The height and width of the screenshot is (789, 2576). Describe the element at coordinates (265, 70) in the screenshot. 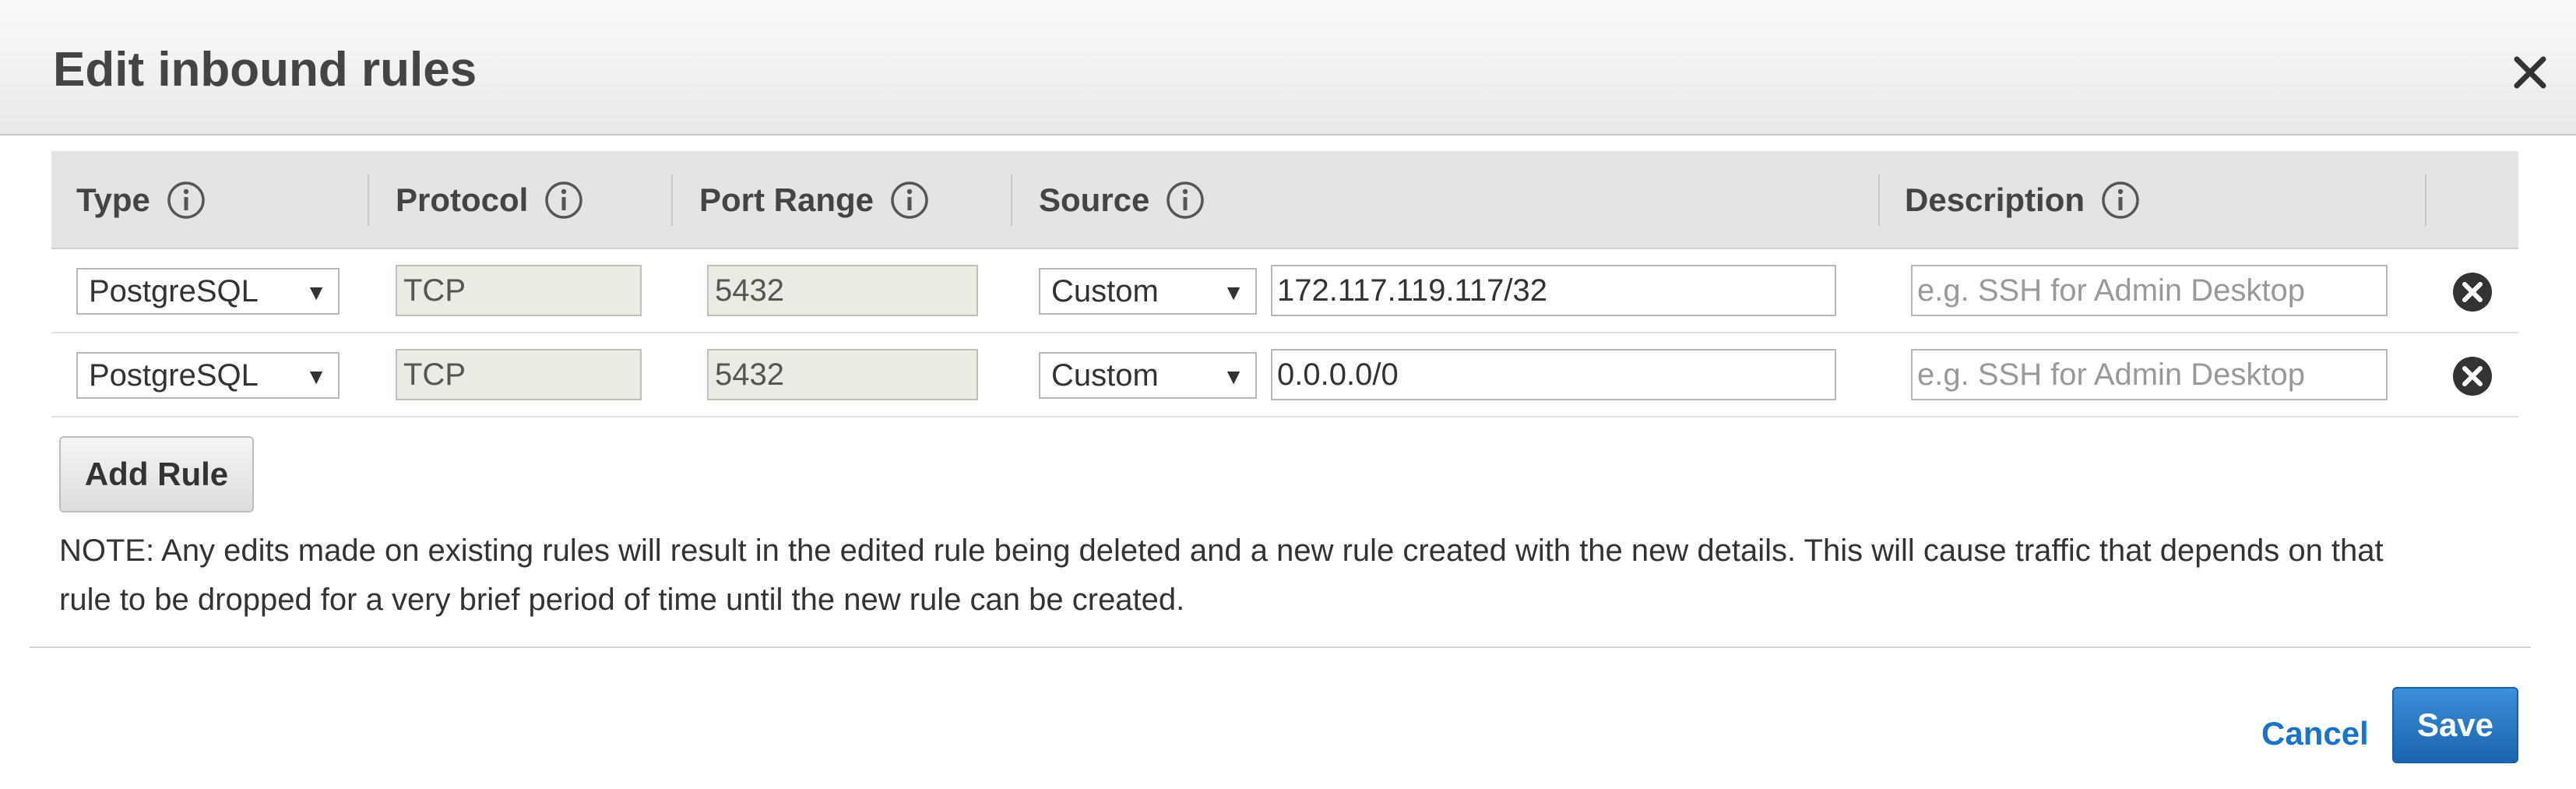

I see `dialog-title: Edit inbound rules` at that location.